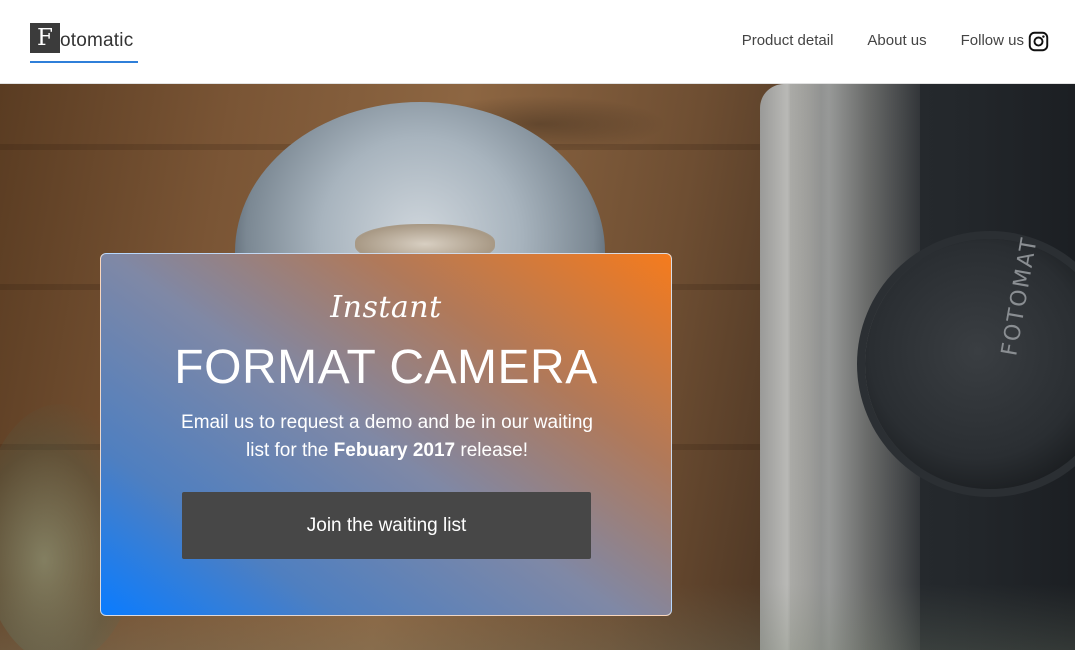 This screenshot has width=1075, height=650. Describe the element at coordinates (386, 367) in the screenshot. I see `card-title: FORMAT CAMERA` at that location.